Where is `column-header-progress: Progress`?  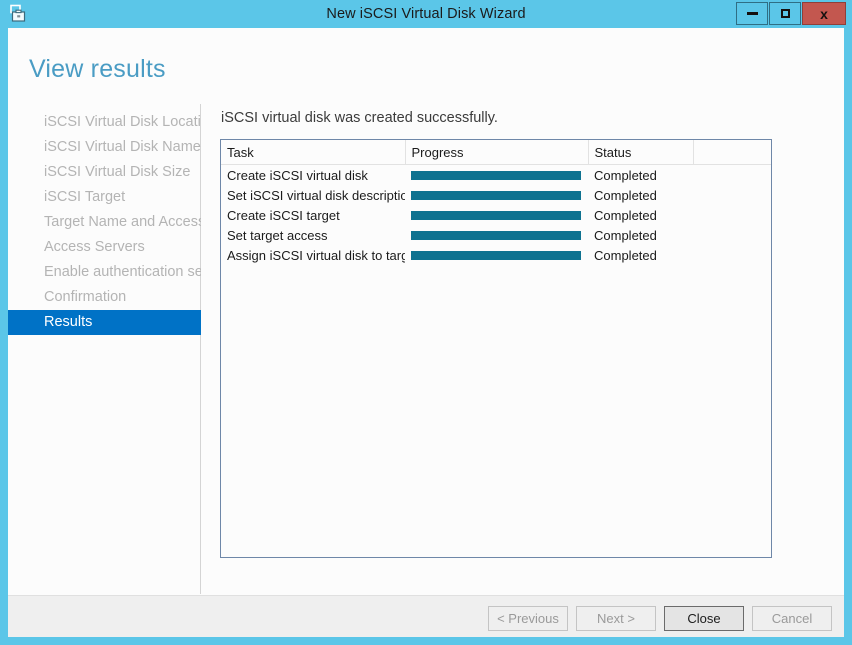
column-header-progress: Progress is located at coordinates (497, 152).